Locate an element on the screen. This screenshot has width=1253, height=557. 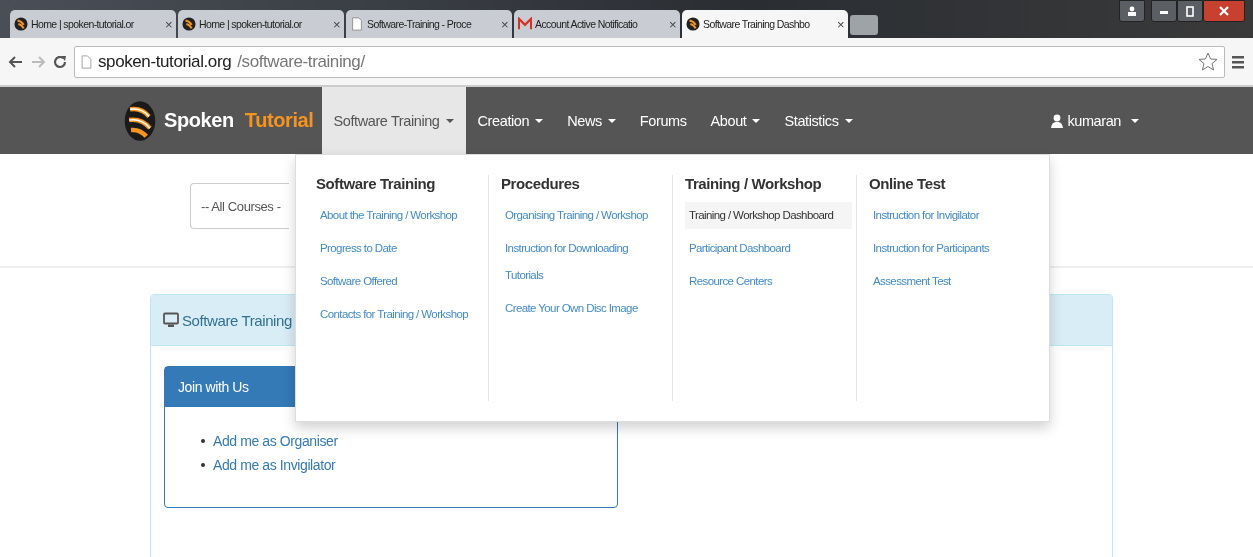
nav-item: About is located at coordinates (735, 120).